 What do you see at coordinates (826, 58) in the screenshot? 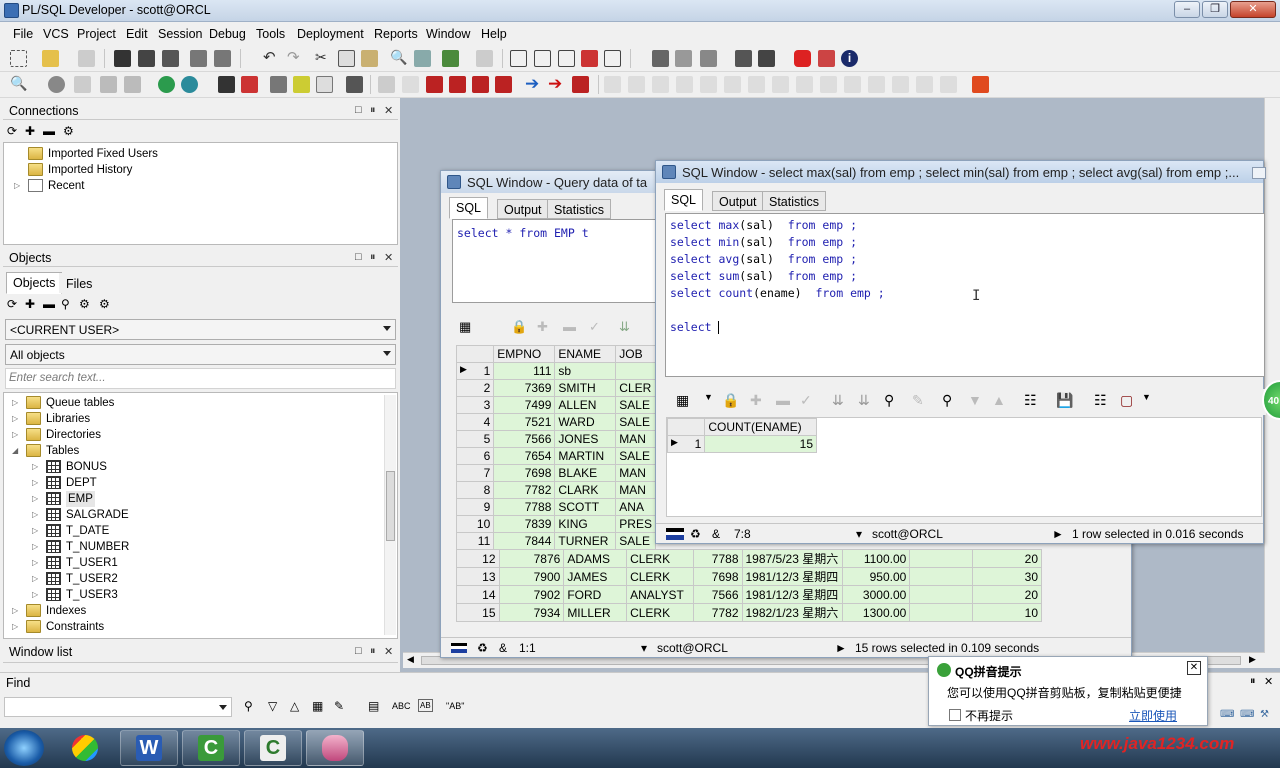
I see `pdf-icon` at bounding box center [826, 58].